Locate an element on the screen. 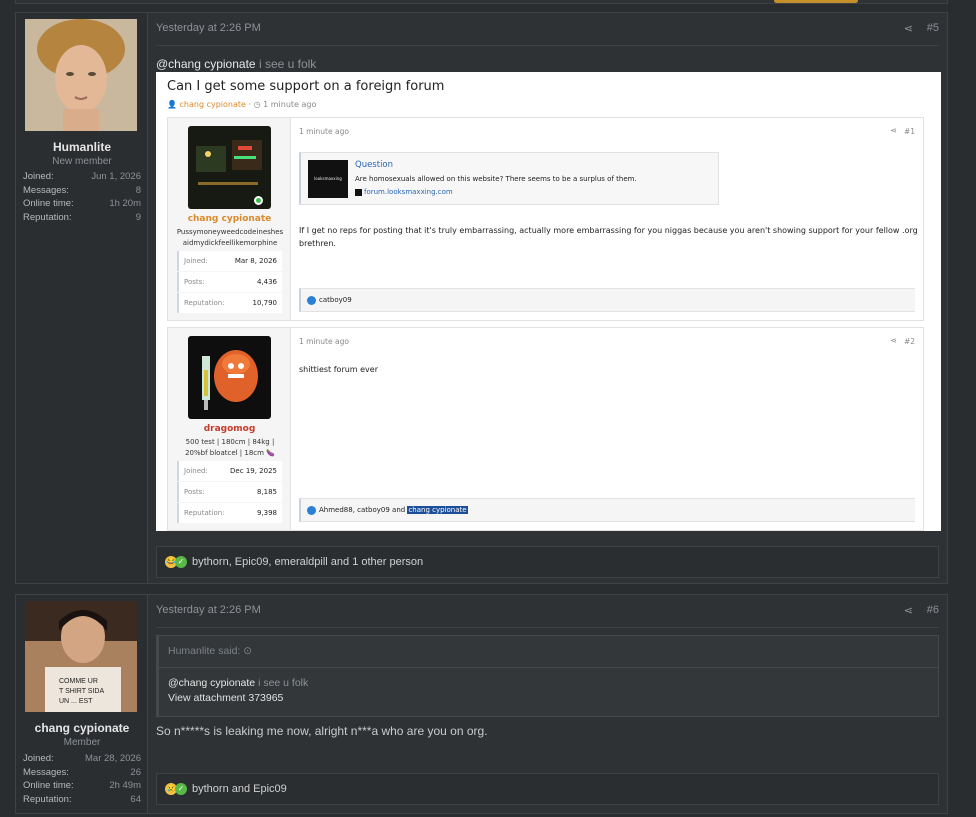 Image resolution: width=976 pixels, height=817 pixels. previous-post-edge is located at coordinates (481, 2).